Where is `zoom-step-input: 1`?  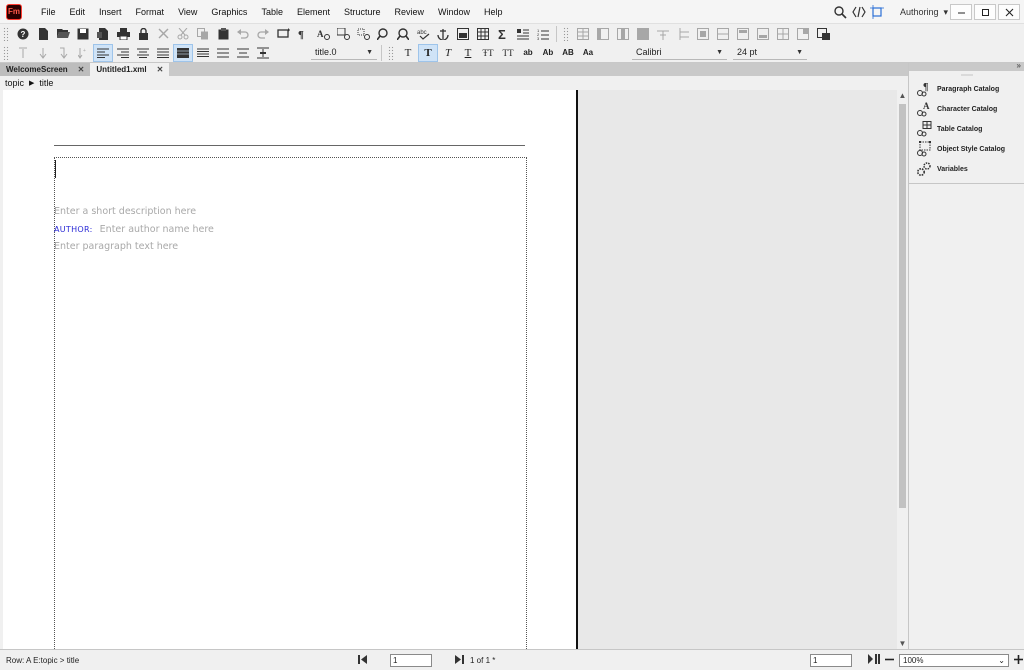 zoom-step-input: 1 is located at coordinates (831, 660).